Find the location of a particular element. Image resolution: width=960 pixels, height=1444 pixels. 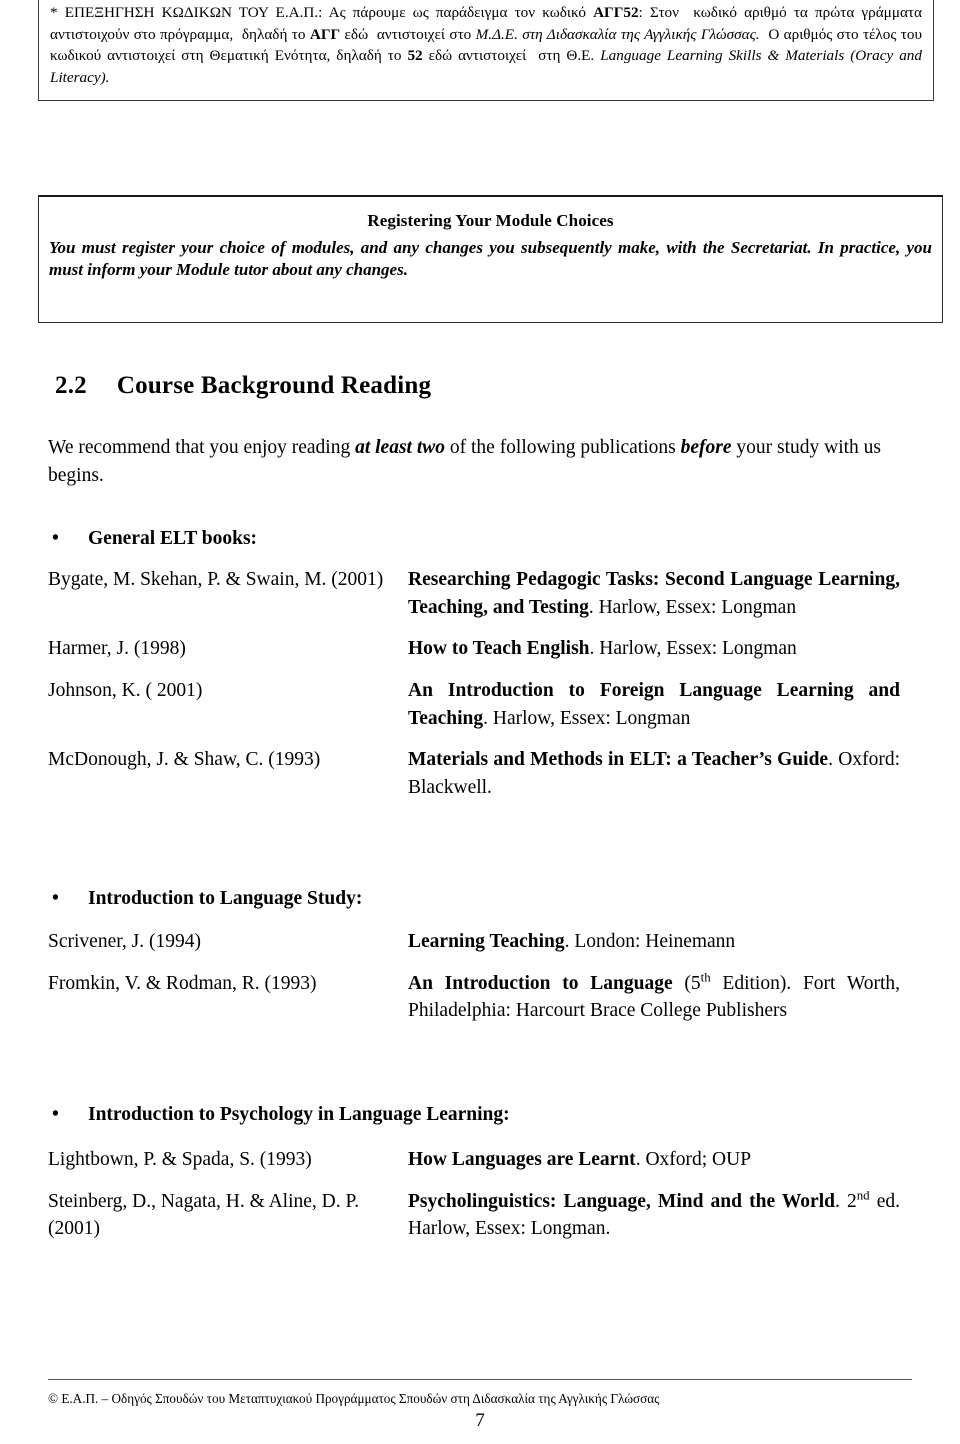

entry-authors: Lightbown, P. & Spada, S. (1993) is located at coordinates (180, 1159).